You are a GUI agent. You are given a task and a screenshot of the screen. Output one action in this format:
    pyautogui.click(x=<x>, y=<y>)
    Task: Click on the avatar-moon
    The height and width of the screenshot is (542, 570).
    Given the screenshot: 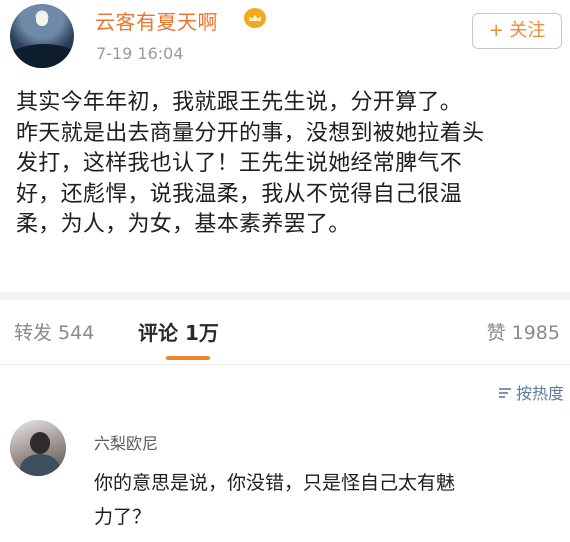 What is the action you would take?
    pyautogui.click(x=42, y=20)
    